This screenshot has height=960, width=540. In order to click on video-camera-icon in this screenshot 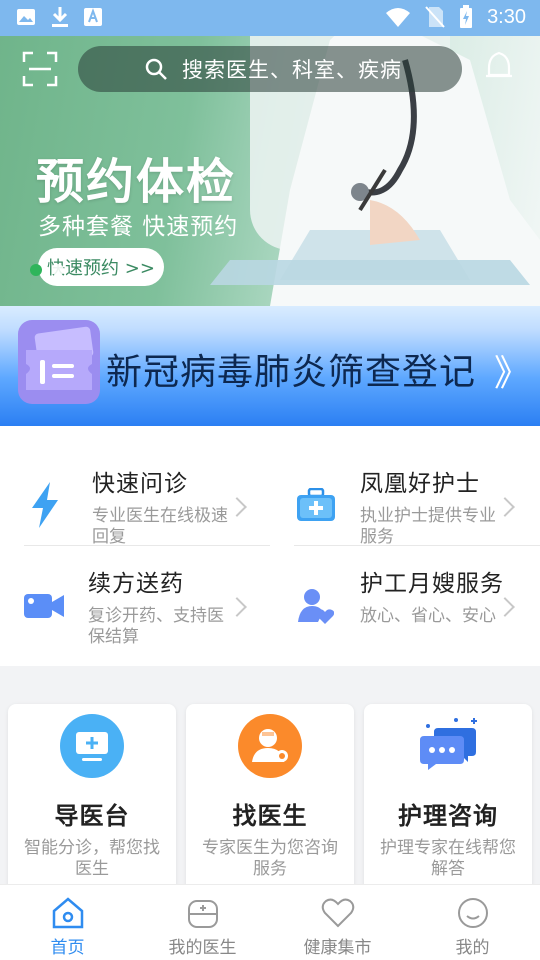, I will do `click(44, 606)`.